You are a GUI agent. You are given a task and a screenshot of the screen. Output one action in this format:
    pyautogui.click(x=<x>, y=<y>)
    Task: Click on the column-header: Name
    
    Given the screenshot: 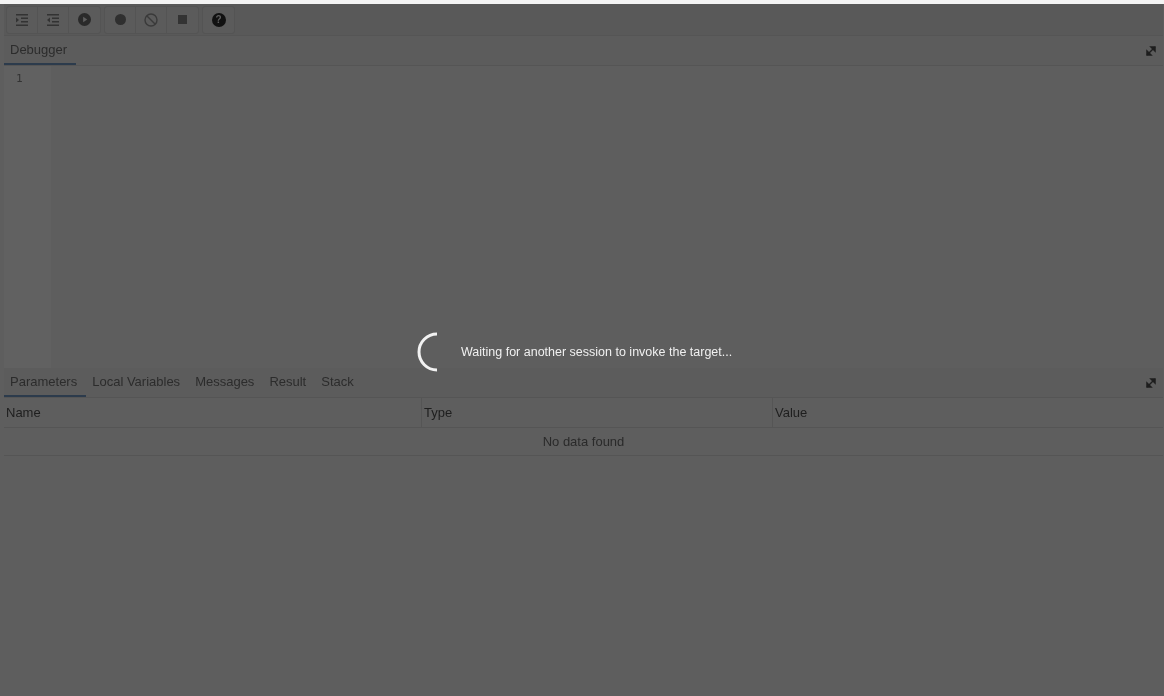 What is the action you would take?
    pyautogui.click(x=213, y=412)
    